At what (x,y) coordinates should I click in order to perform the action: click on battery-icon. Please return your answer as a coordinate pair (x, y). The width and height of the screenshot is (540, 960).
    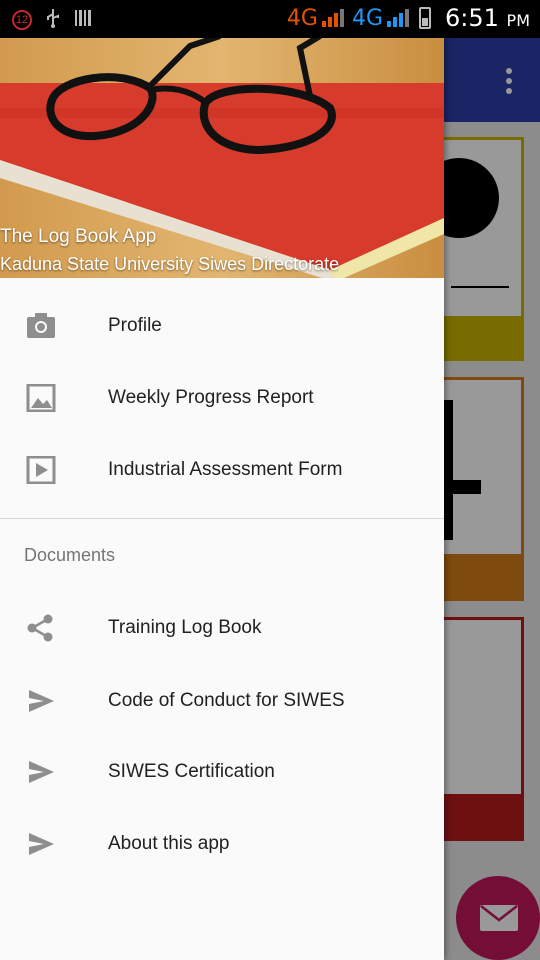
    Looking at the image, I should click on (425, 18).